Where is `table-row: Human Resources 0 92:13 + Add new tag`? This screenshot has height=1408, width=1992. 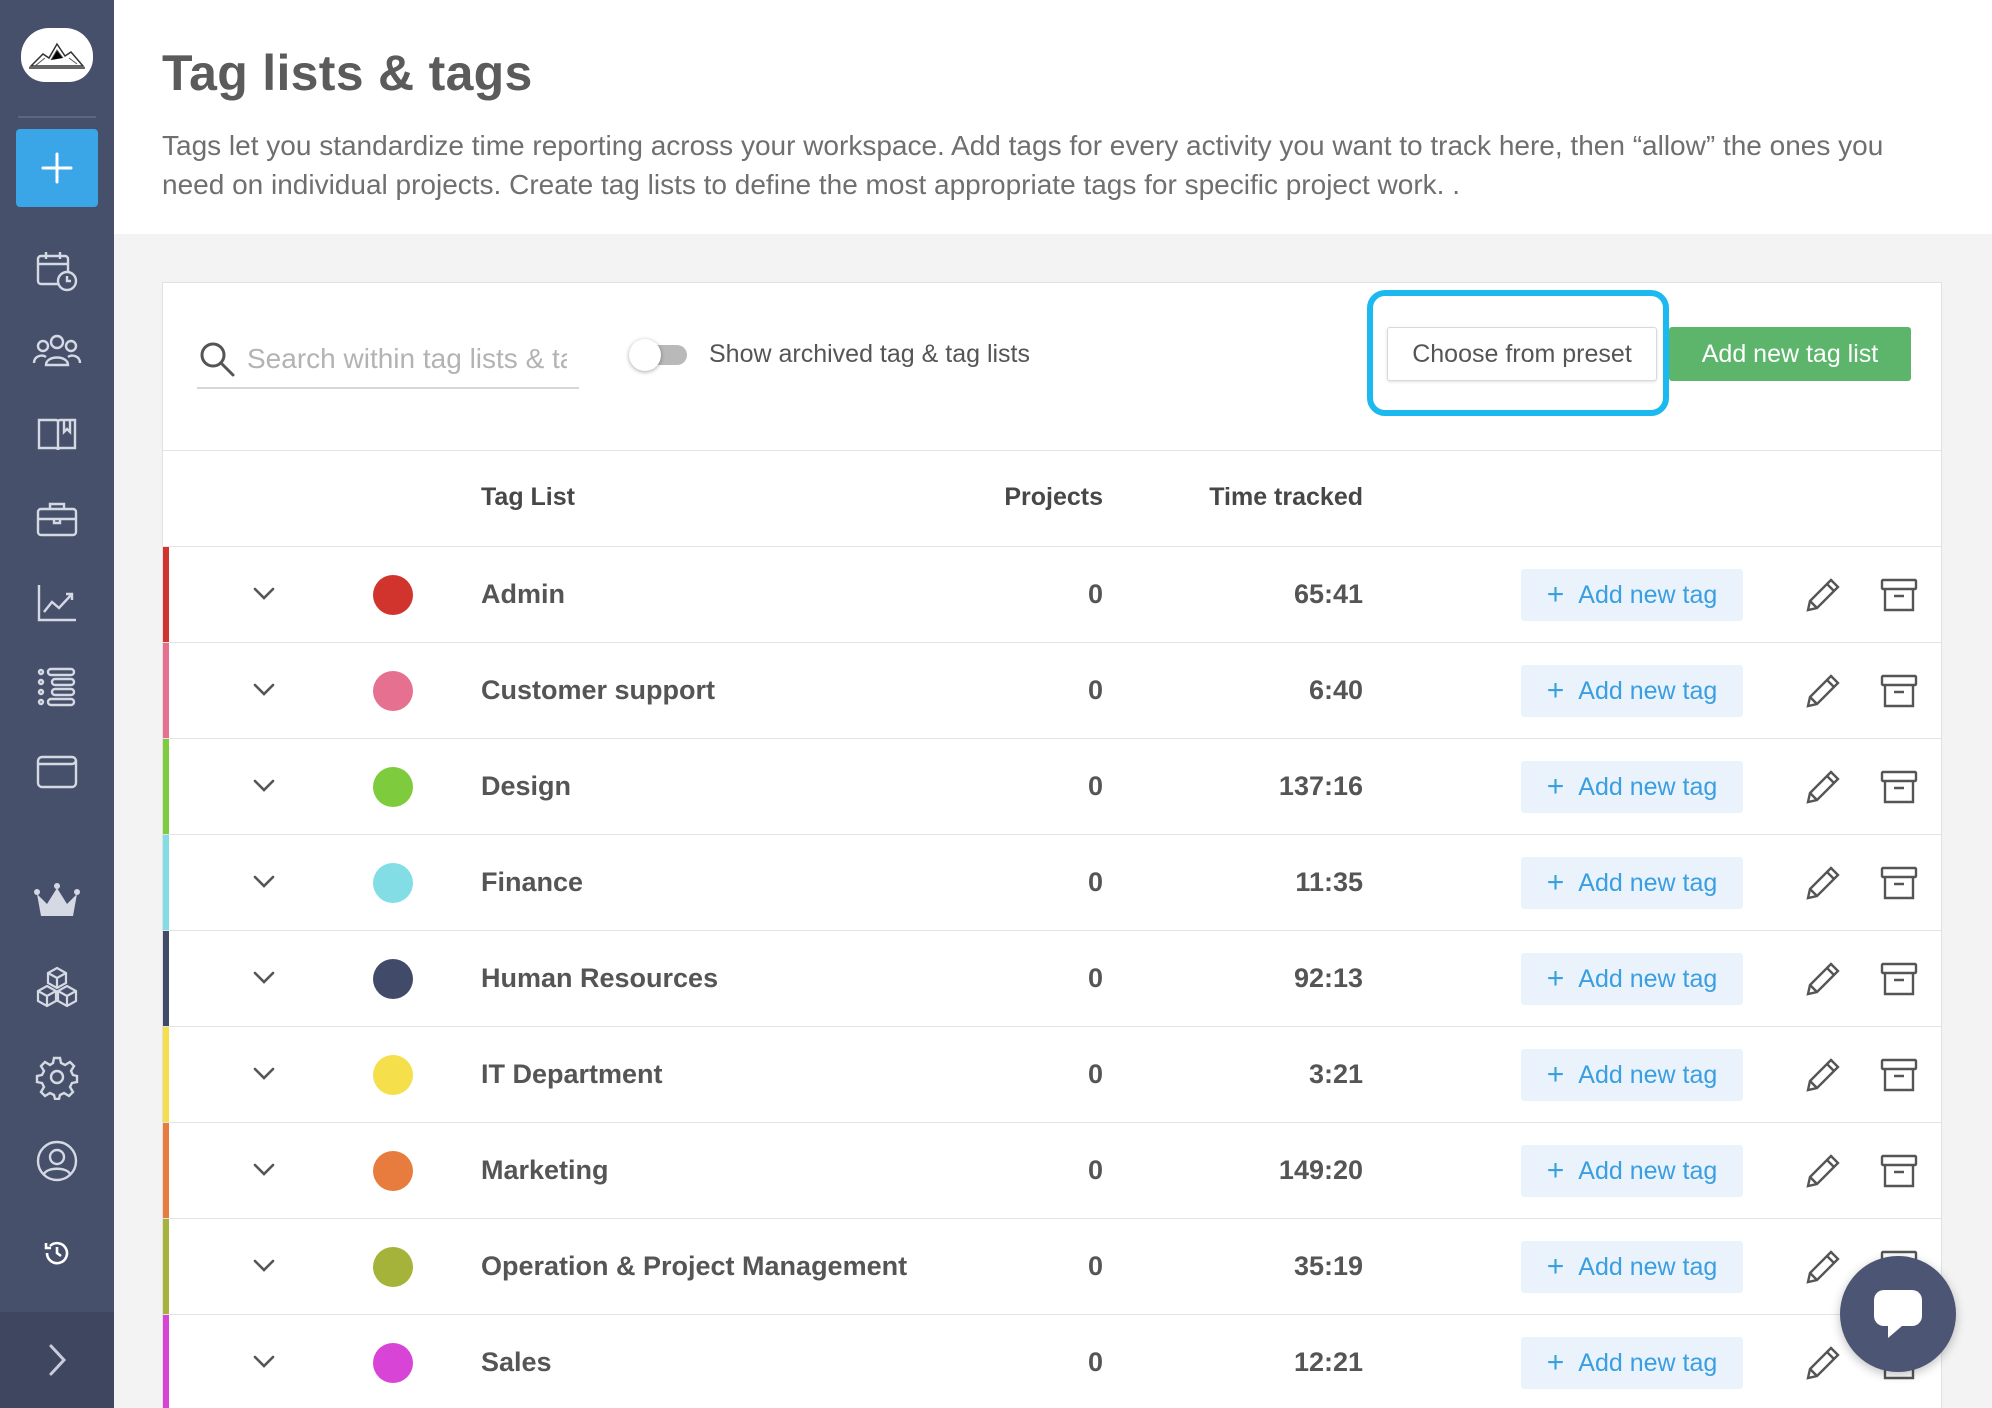 table-row: Human Resources 0 92:13 + Add new tag is located at coordinates (1052, 979).